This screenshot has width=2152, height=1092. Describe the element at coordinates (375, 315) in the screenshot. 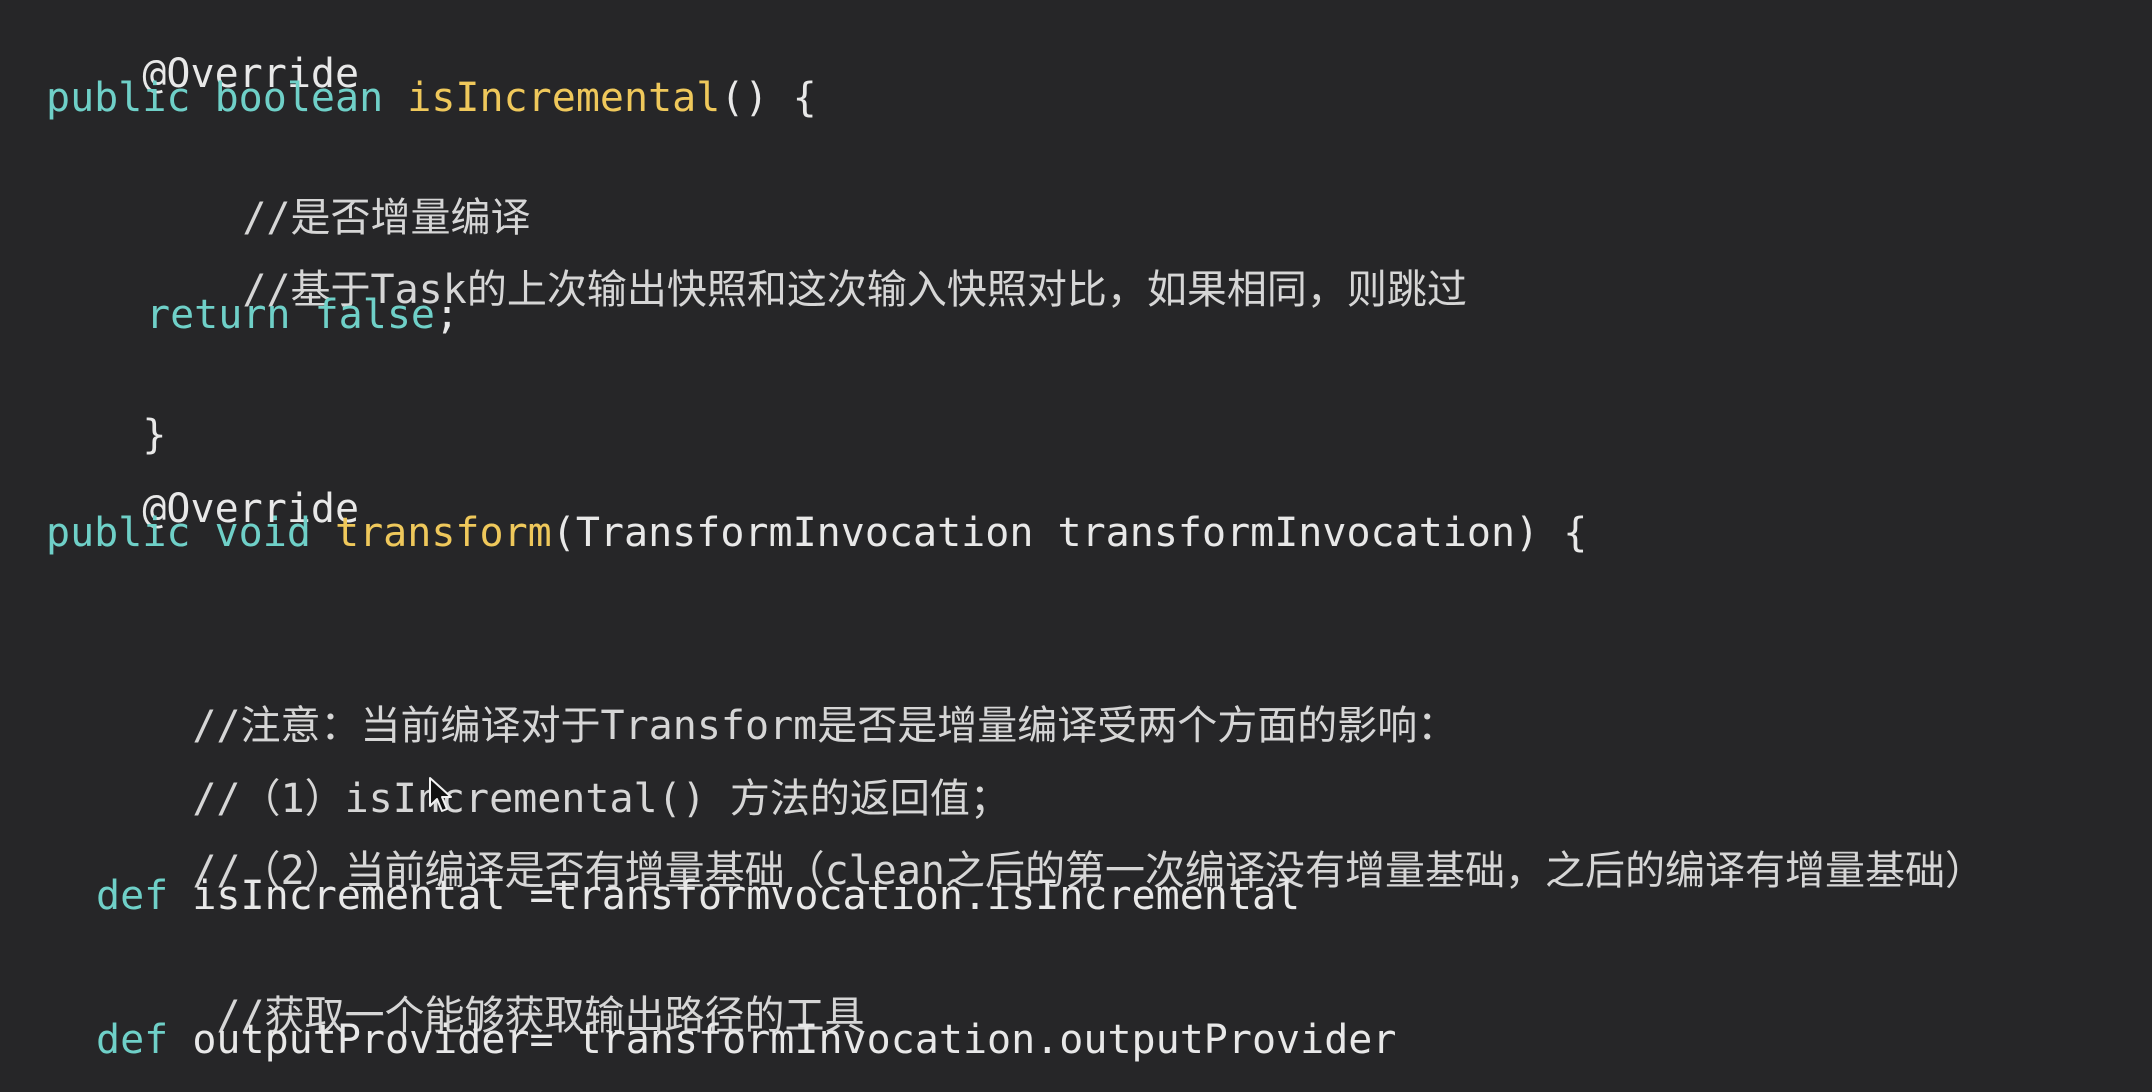

I see `keyword-false: false` at that location.